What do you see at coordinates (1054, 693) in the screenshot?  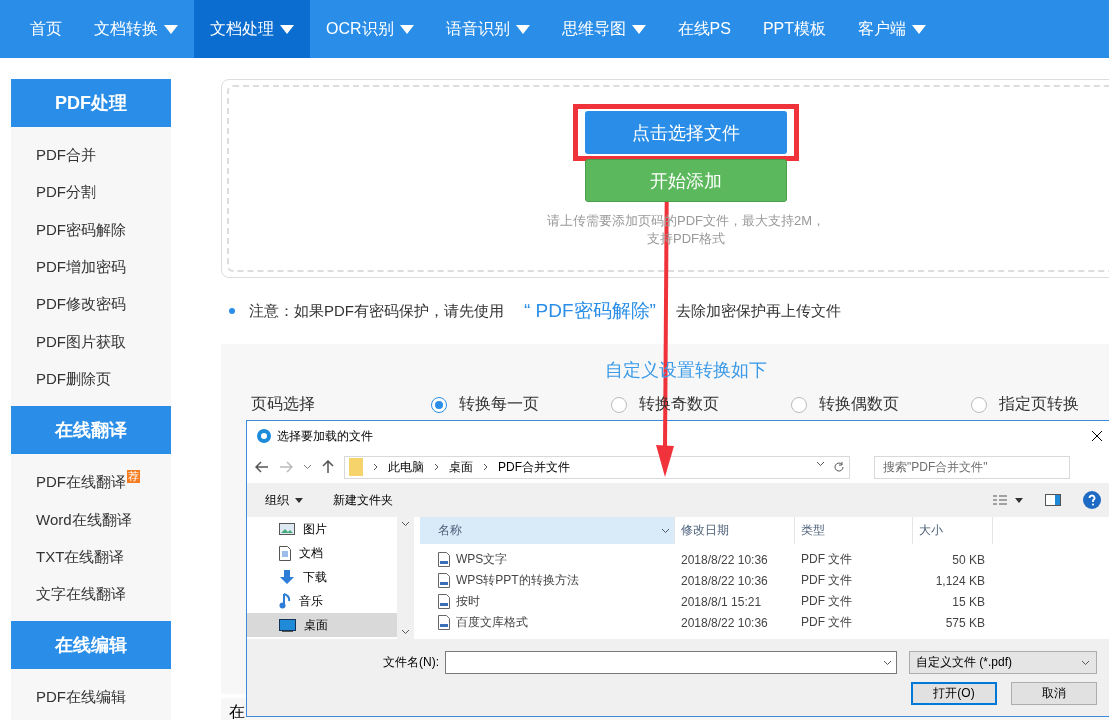 I see `cancel-button: 取消` at bounding box center [1054, 693].